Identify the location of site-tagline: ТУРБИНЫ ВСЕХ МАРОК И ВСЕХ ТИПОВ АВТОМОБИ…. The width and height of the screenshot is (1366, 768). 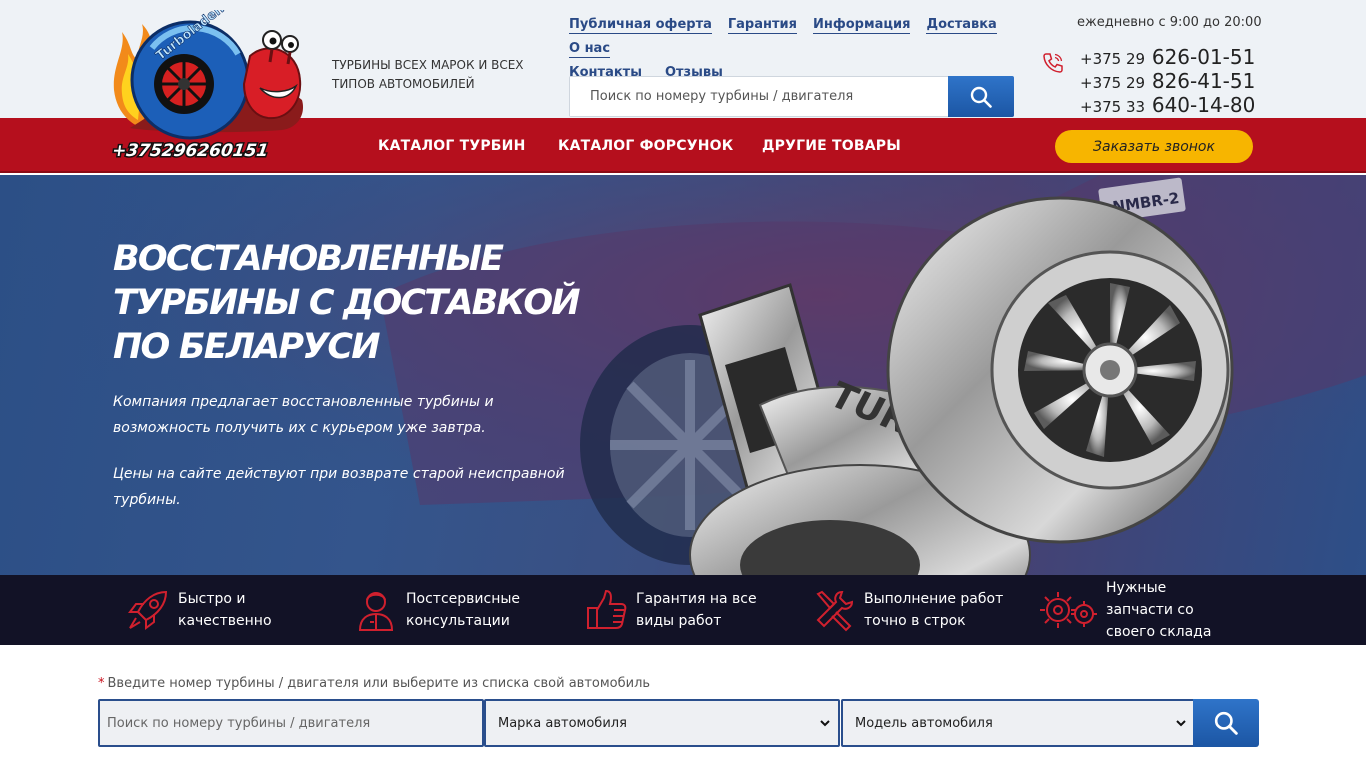
(428, 74).